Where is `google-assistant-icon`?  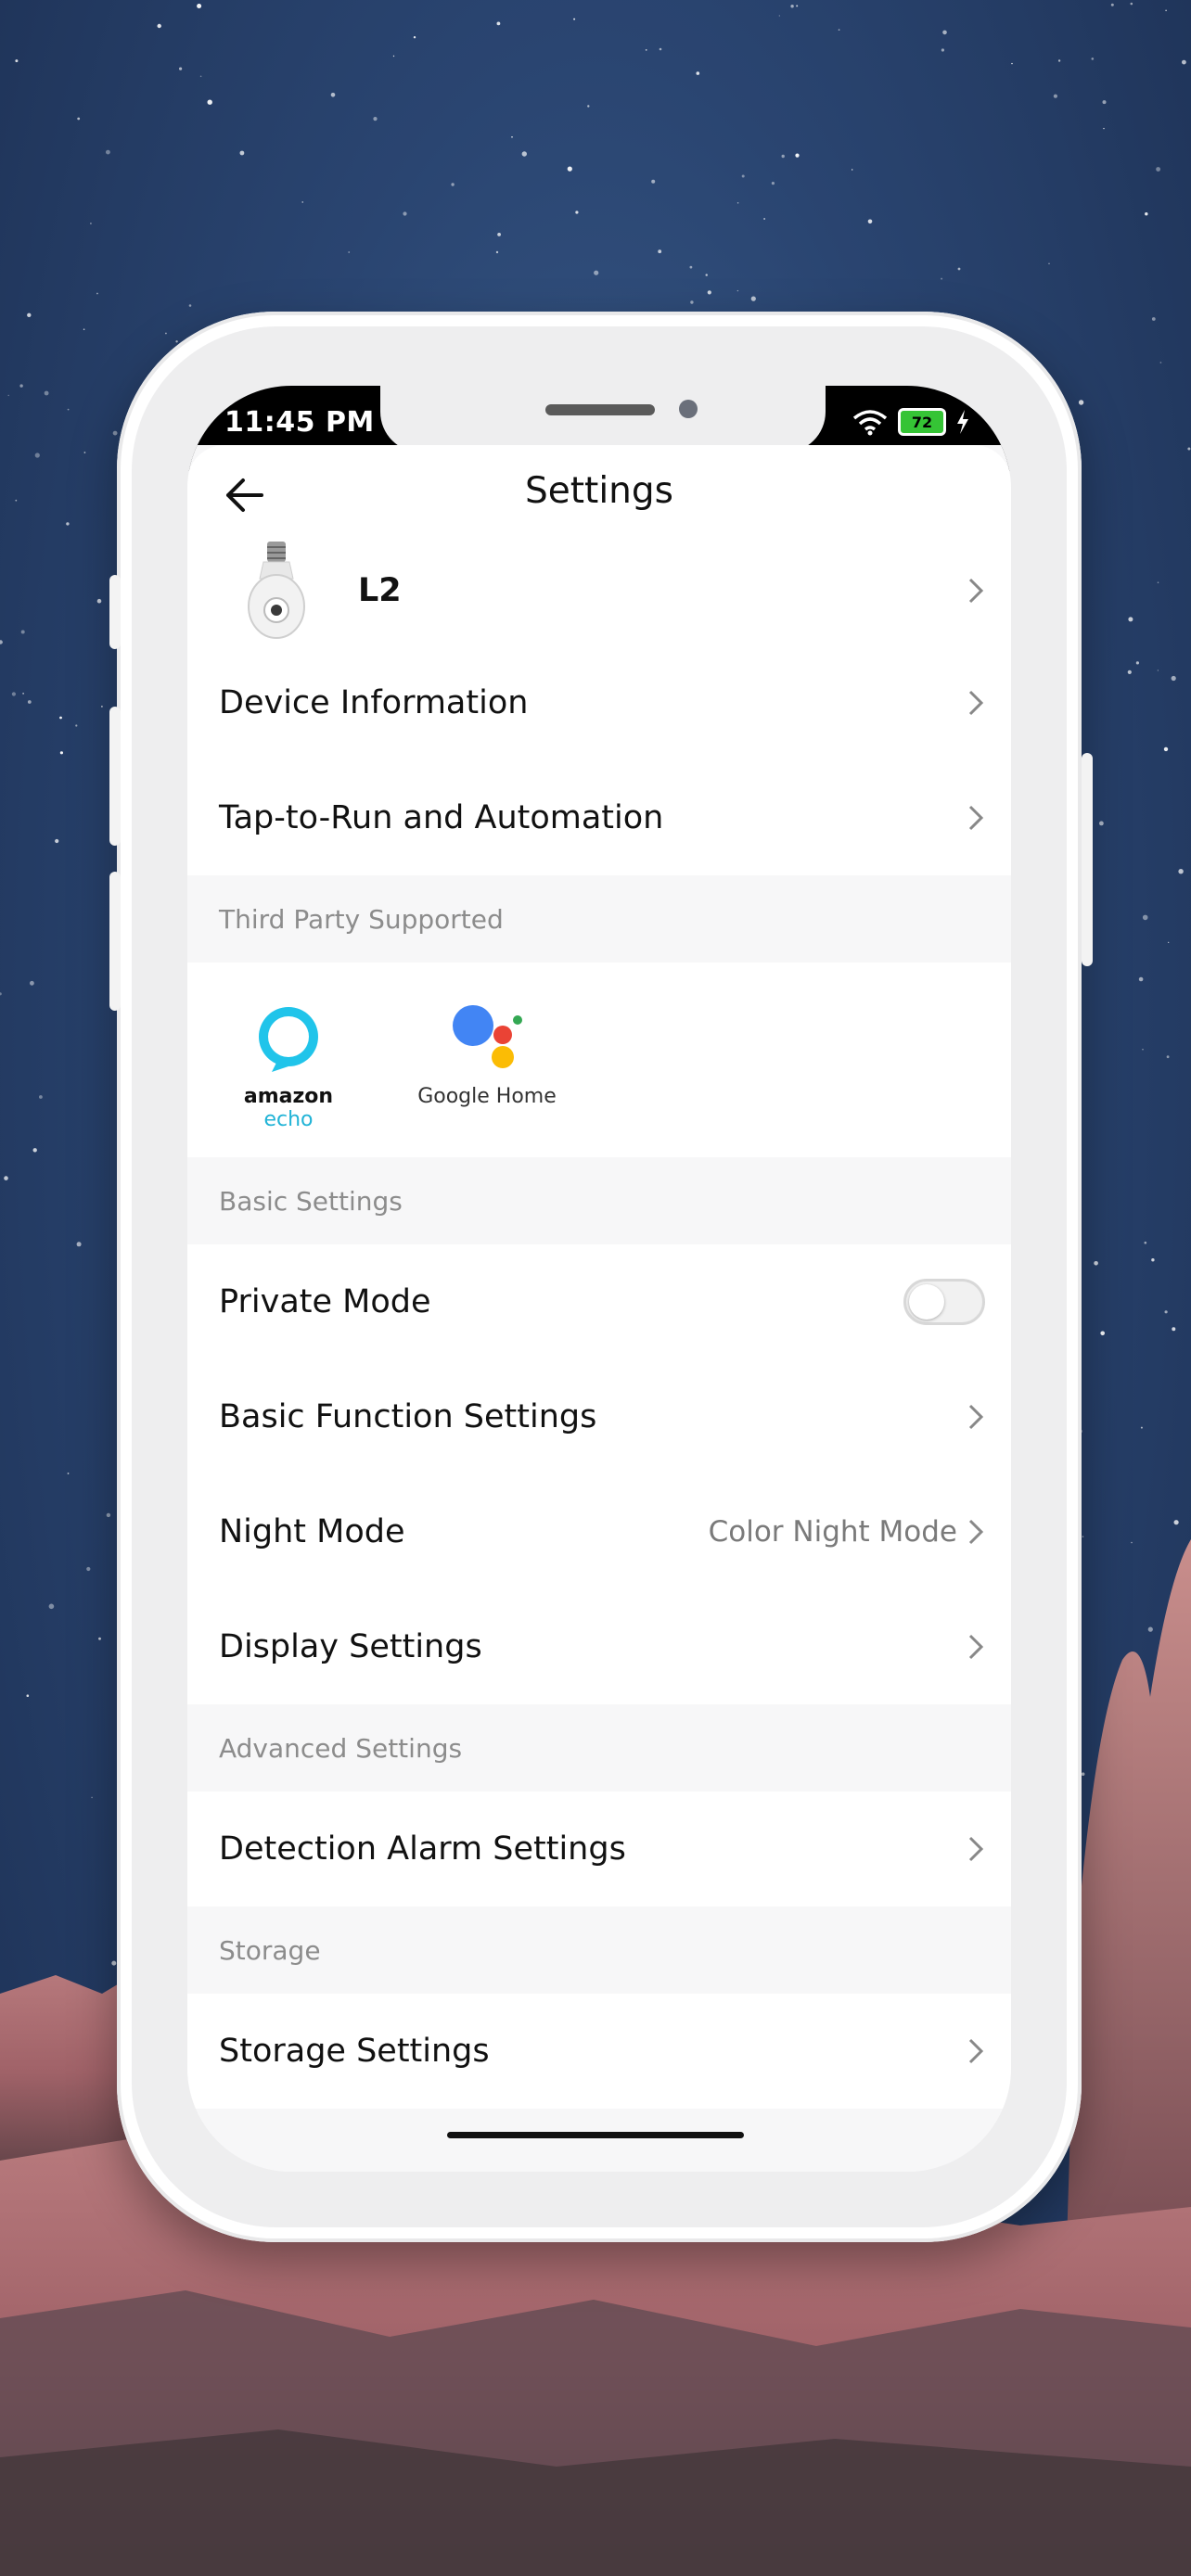 google-assistant-icon is located at coordinates (488, 1036).